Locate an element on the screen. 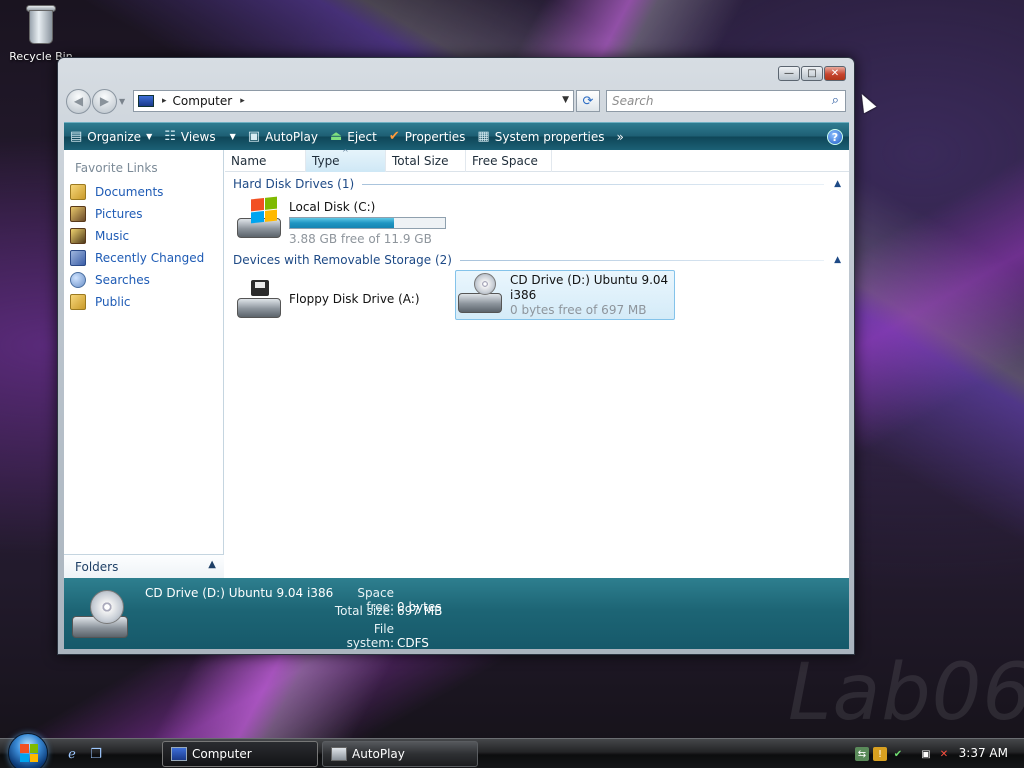  address-row: ◀ ▶ ▼ ▸ Computer ▸ ▼ ⟳ Search ⌕ is located at coordinates (456, 101).